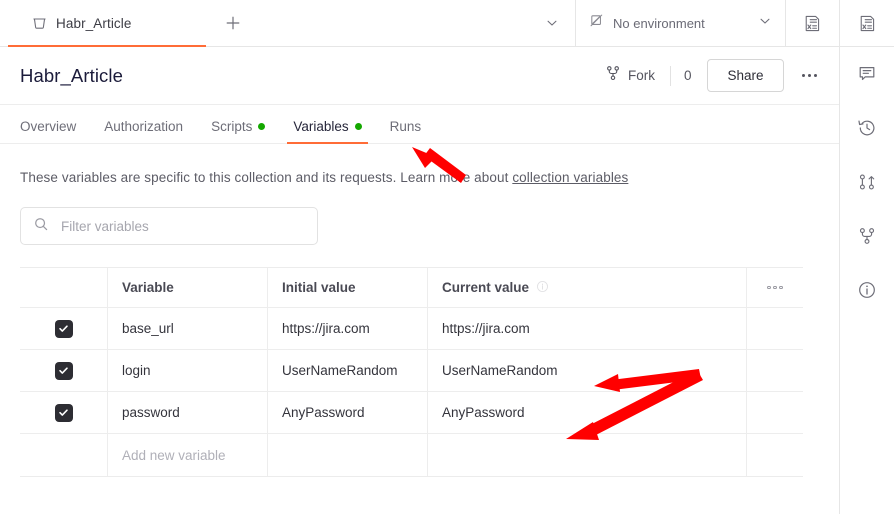 The image size is (894, 514). I want to click on rail-environment-quick-look, so click(867, 23).